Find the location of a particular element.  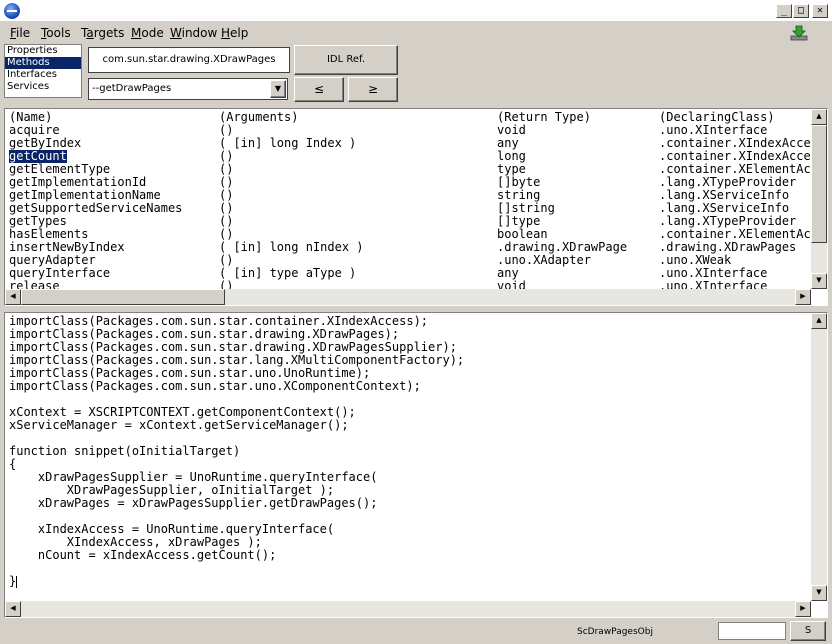

header-declaring-class: (DeclaringClass) is located at coordinates (739, 117).